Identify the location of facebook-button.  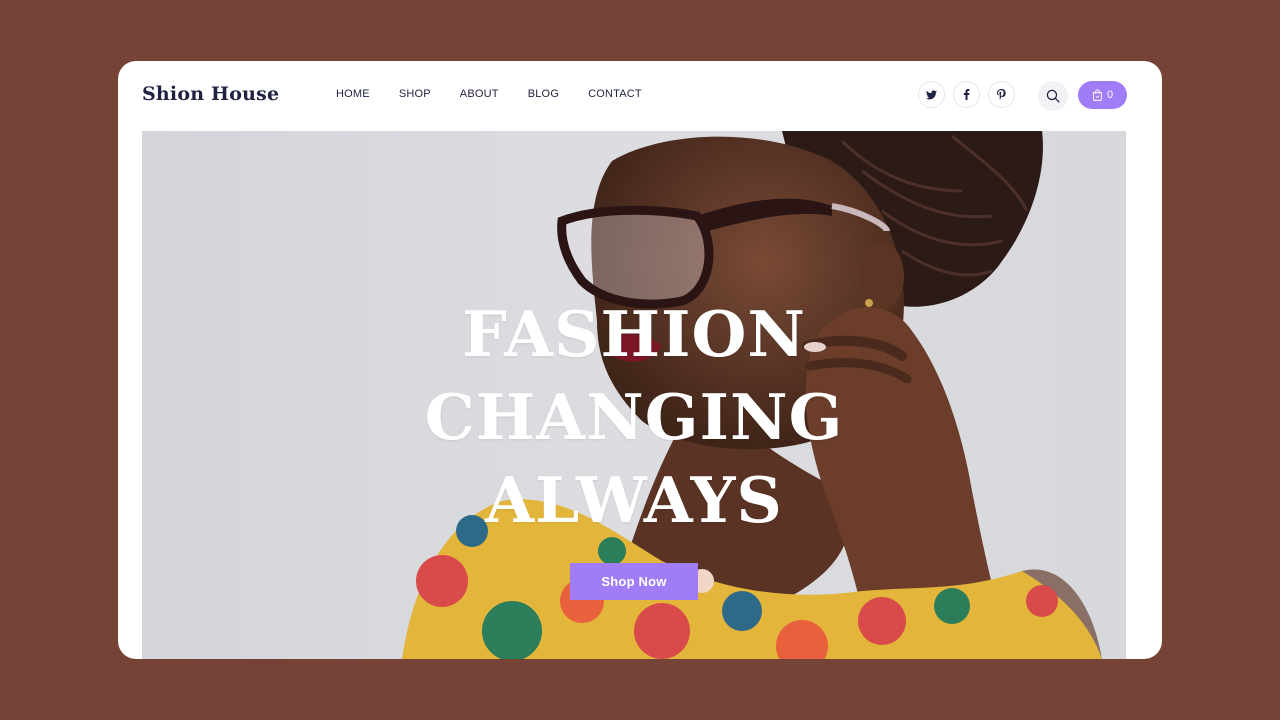
(966, 94).